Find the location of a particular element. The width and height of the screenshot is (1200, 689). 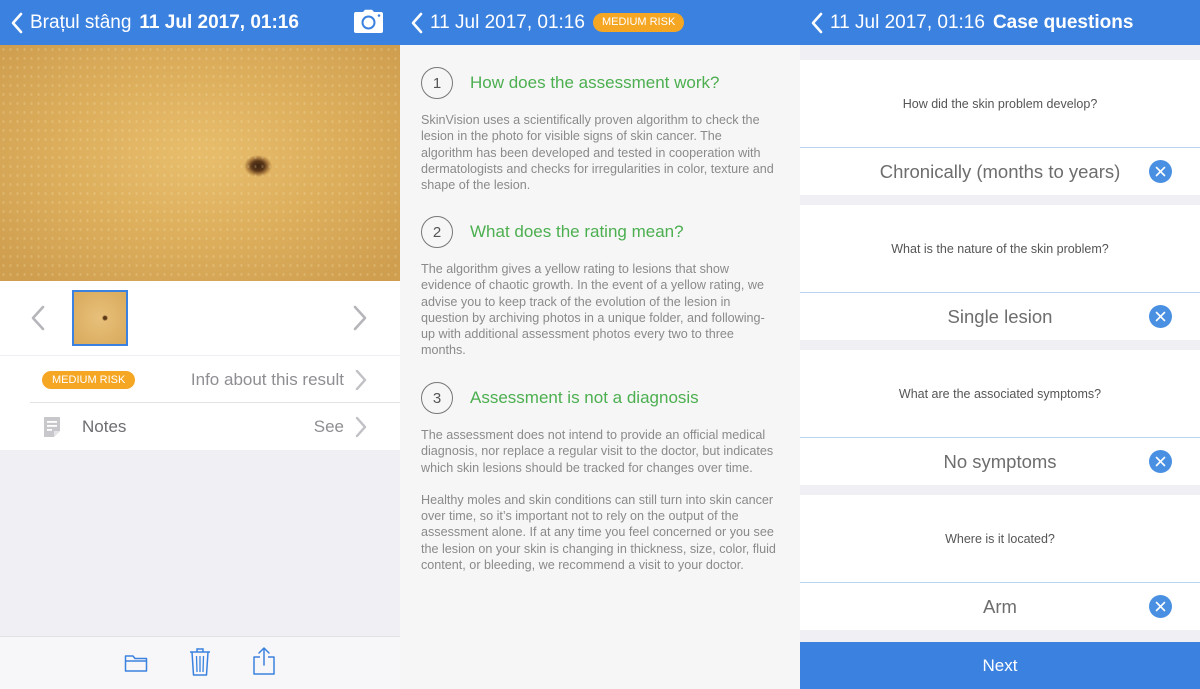

question-text: What are the associated symptoms? is located at coordinates (1000, 393).